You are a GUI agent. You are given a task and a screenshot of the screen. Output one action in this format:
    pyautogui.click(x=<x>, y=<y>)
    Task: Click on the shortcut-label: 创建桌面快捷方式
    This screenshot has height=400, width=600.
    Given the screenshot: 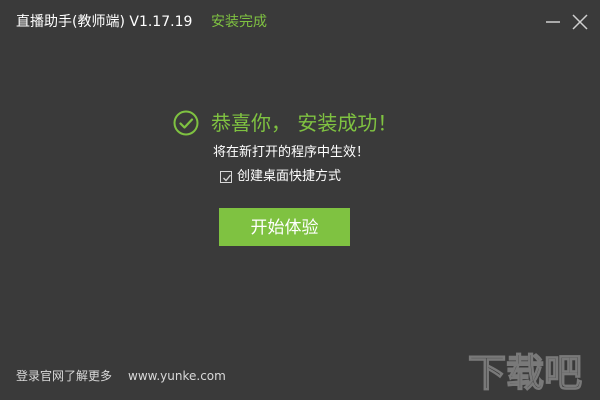 What is the action you would take?
    pyautogui.click(x=289, y=176)
    